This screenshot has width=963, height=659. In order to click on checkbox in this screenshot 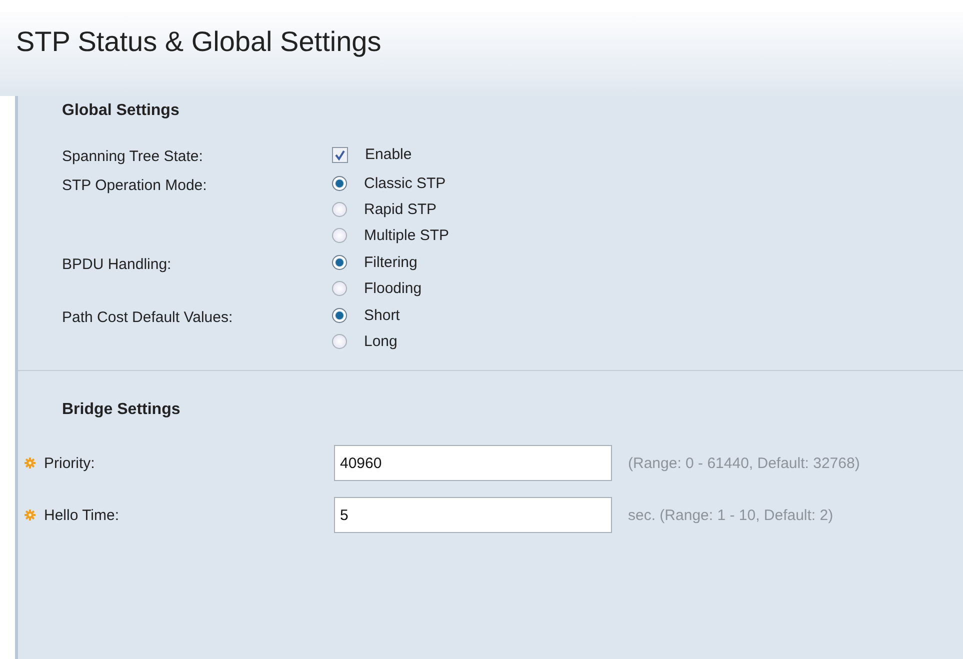, I will do `click(340, 154)`.